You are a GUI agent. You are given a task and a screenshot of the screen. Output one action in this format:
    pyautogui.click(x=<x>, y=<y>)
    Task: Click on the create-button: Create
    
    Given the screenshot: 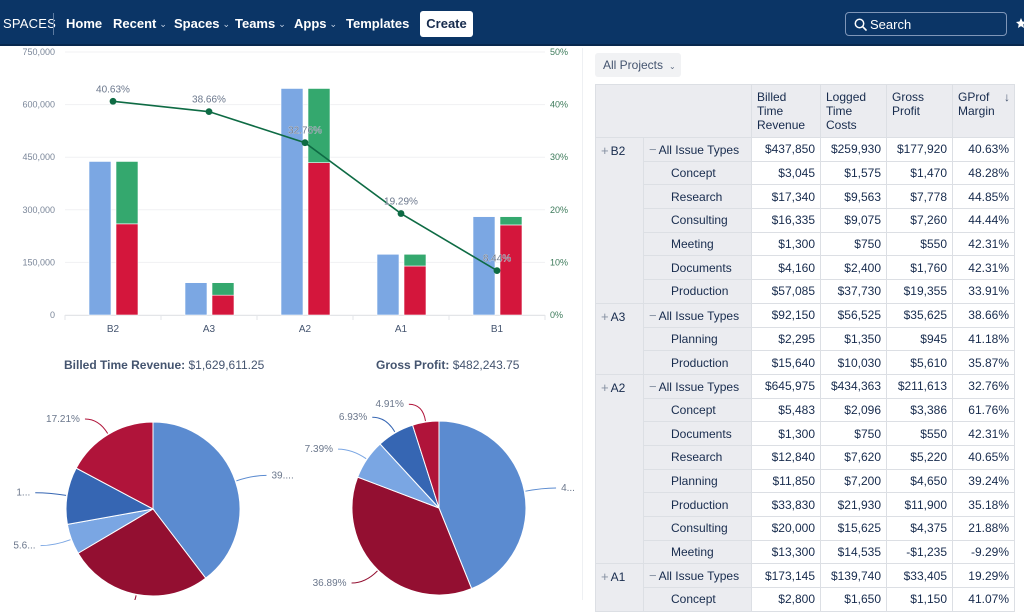 What is the action you would take?
    pyautogui.click(x=446, y=24)
    